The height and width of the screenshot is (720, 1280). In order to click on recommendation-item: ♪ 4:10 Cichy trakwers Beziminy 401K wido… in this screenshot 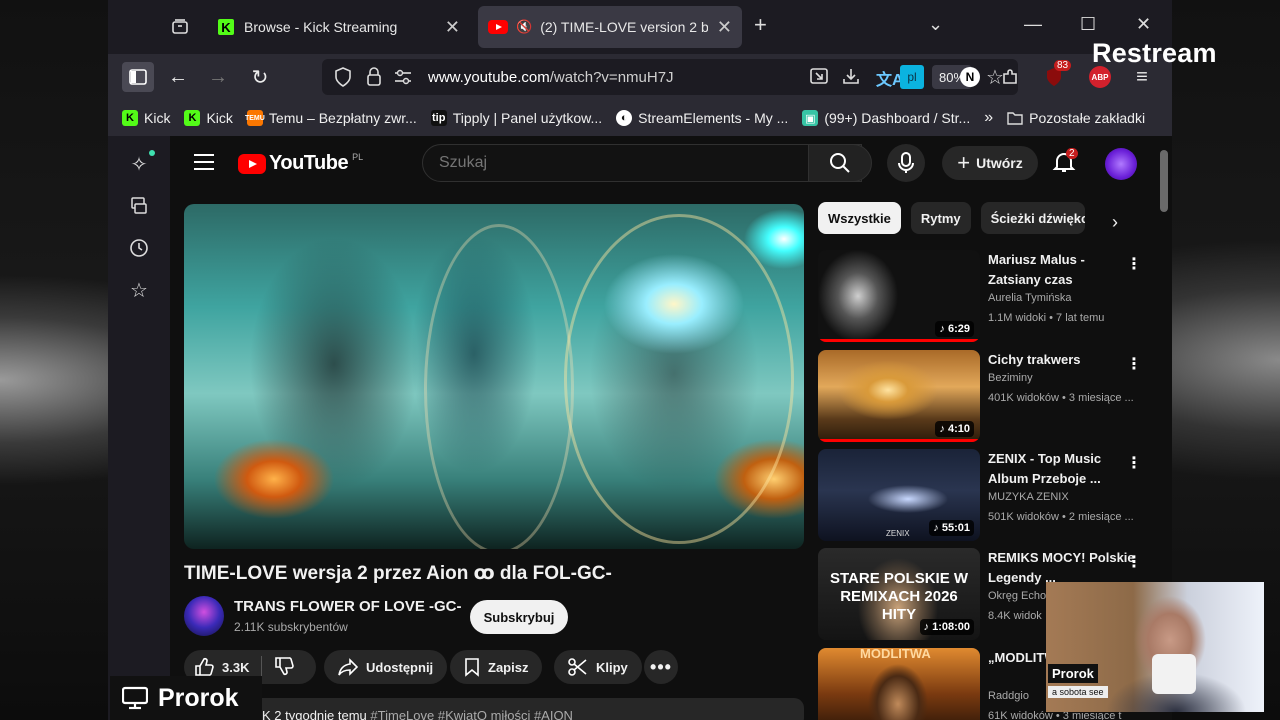, I will do `click(988, 396)`.